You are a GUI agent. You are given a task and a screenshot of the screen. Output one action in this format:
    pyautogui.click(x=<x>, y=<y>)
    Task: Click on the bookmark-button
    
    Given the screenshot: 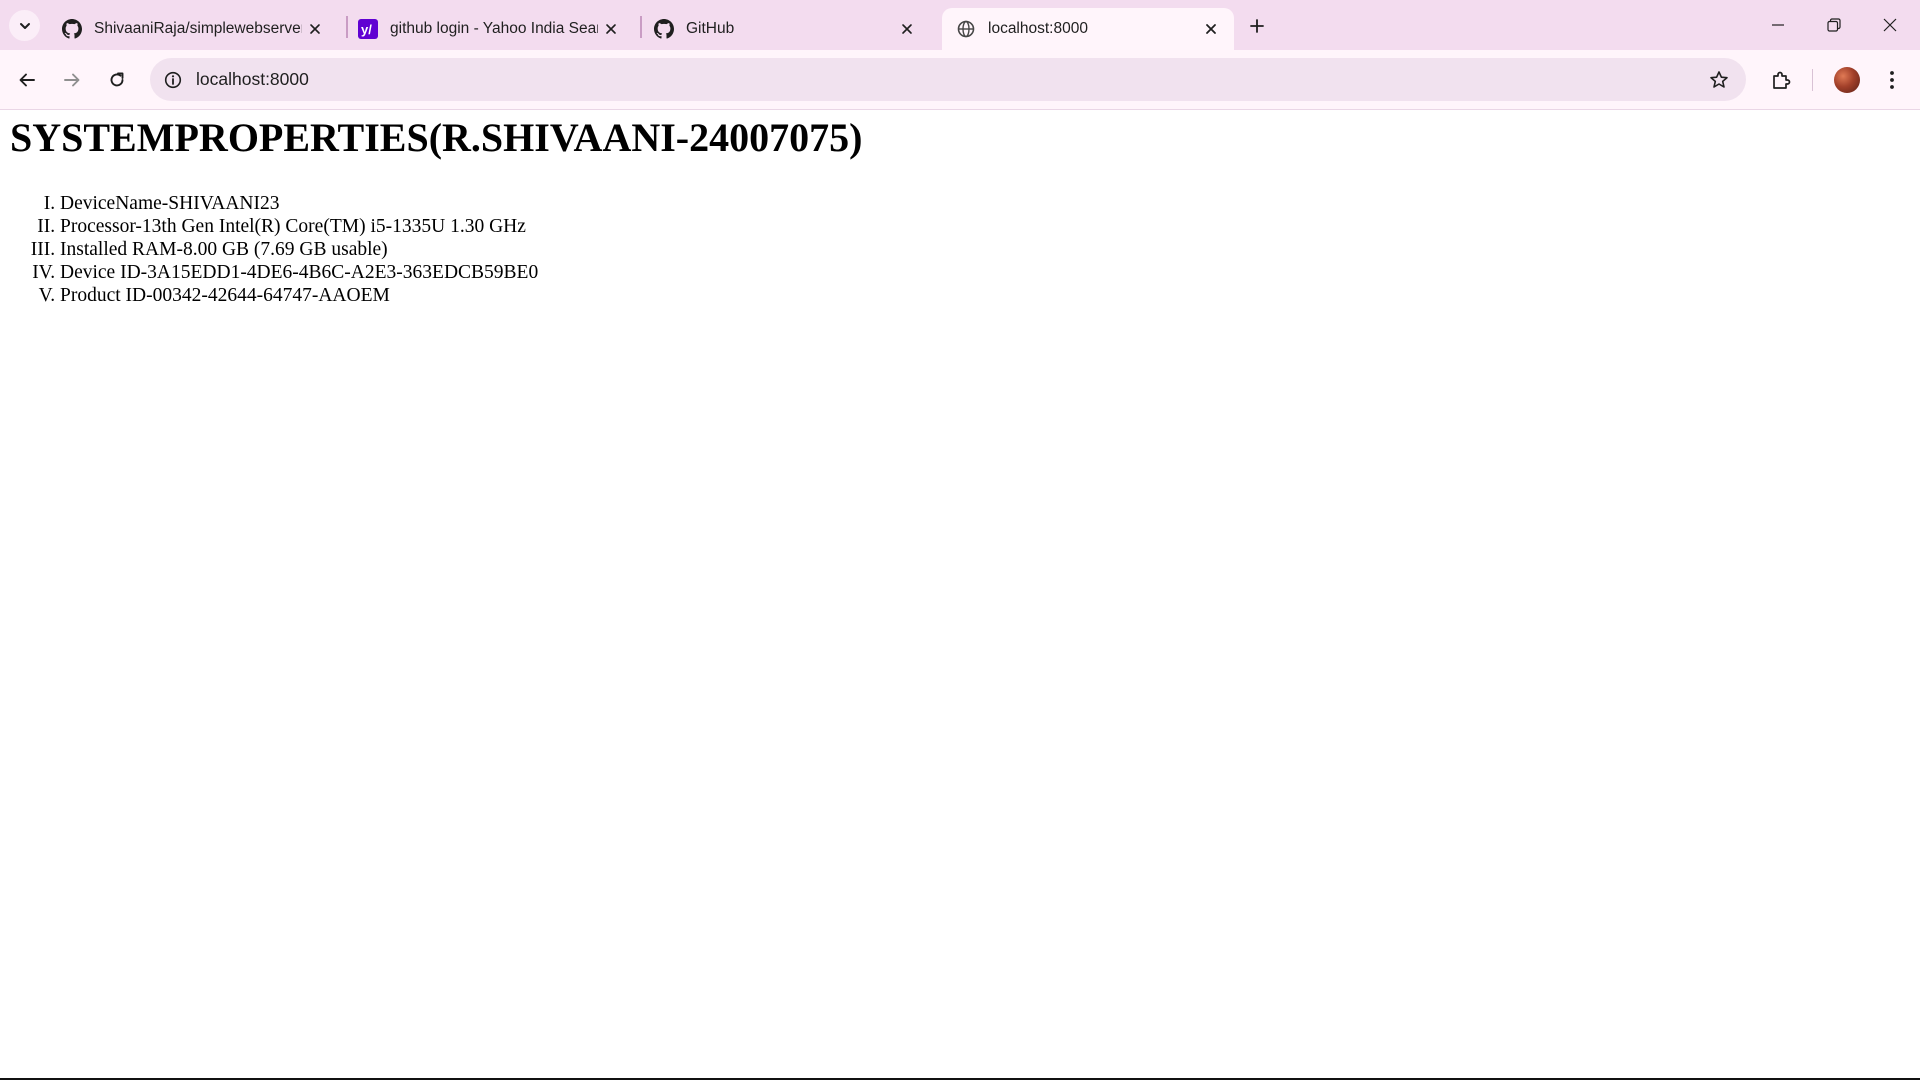 What is the action you would take?
    pyautogui.click(x=1719, y=80)
    